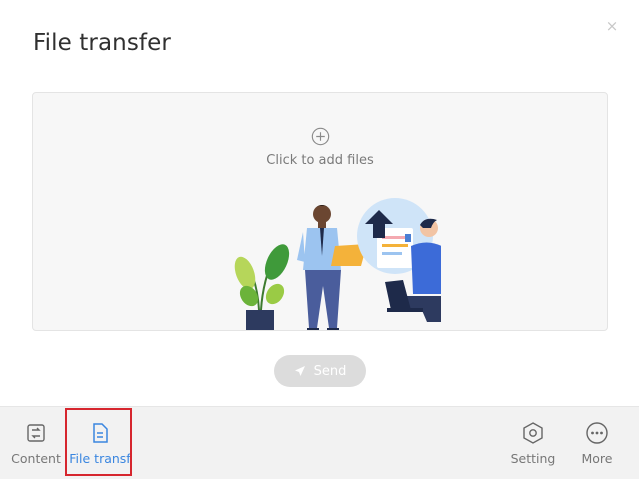 This screenshot has width=639, height=479. Describe the element at coordinates (612, 26) in the screenshot. I see `close-icon: ×` at that location.